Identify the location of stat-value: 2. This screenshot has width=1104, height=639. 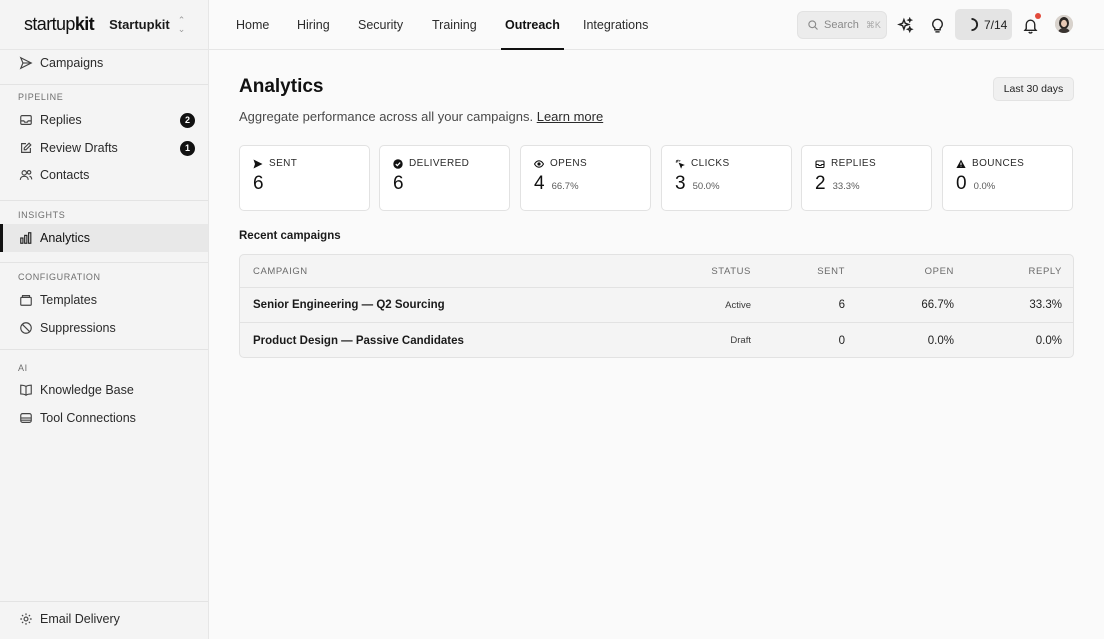
(820, 183).